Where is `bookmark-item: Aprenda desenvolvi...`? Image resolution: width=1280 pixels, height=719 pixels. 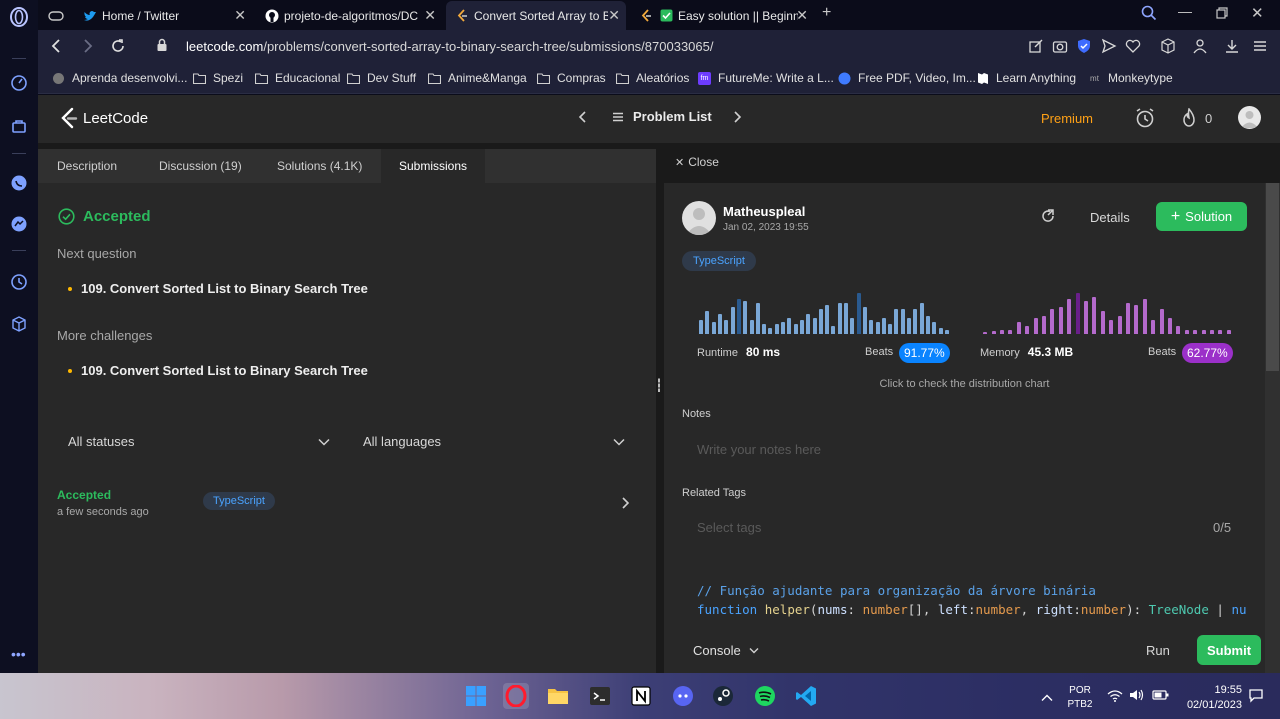
bookmark-item: Aprenda desenvolvi... is located at coordinates (119, 78).